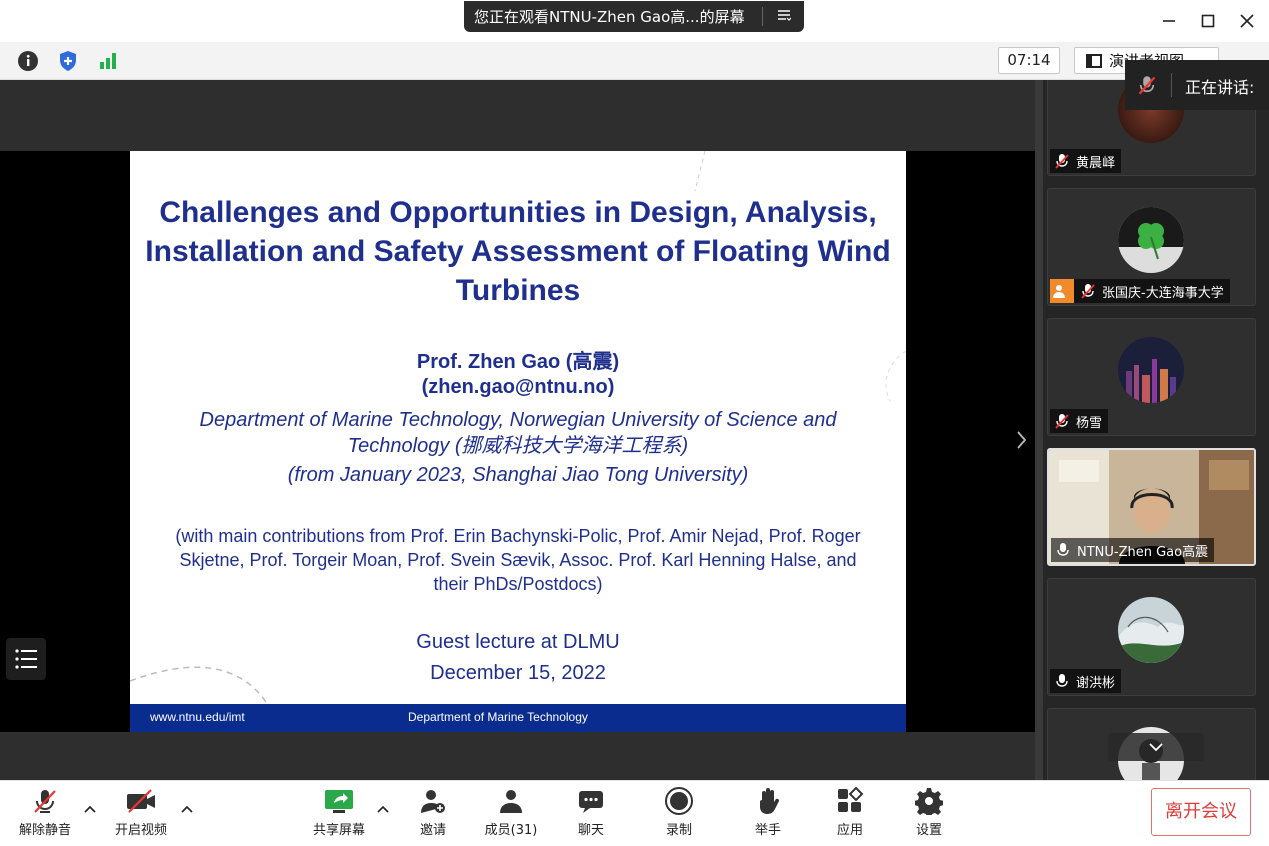 The height and width of the screenshot is (846, 1269). I want to click on participant-name: 谢洪彬, so click(1096, 683).